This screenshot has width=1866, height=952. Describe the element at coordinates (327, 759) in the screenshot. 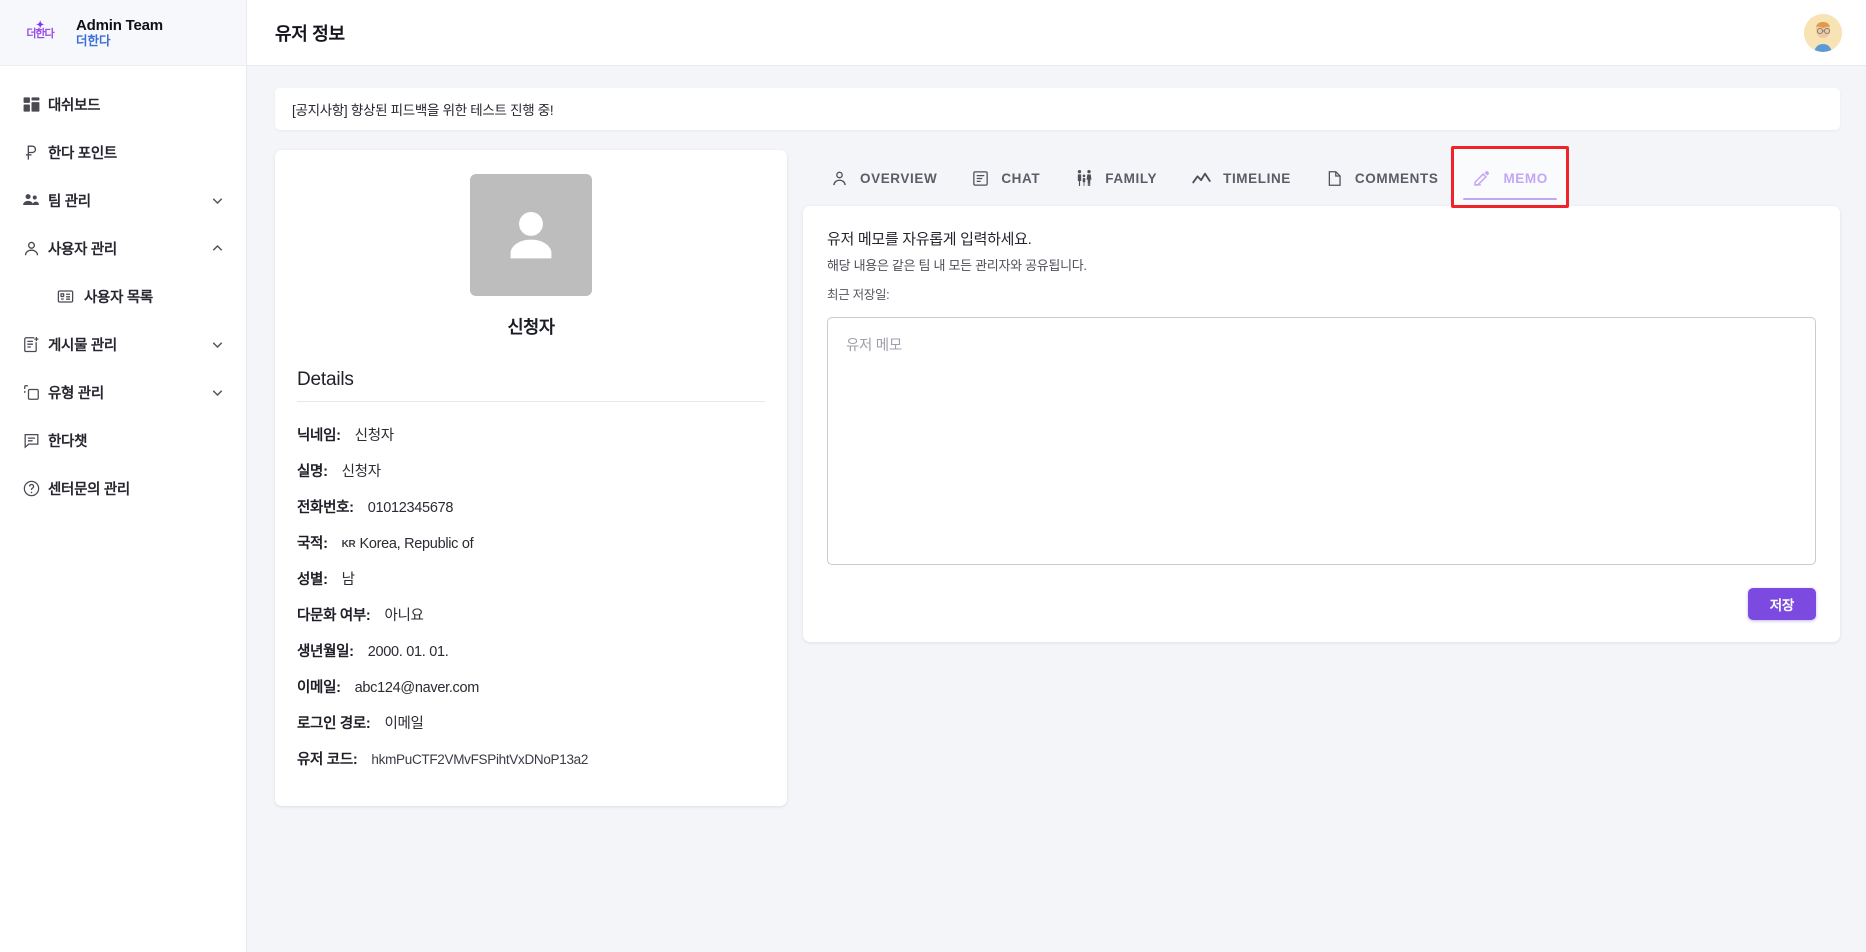

I see `detail-key: 유저 코드:` at that location.